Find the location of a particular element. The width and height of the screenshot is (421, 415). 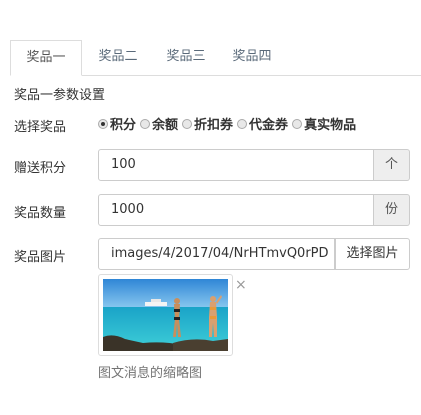

beach-photo-thumbnail is located at coordinates (165, 315).